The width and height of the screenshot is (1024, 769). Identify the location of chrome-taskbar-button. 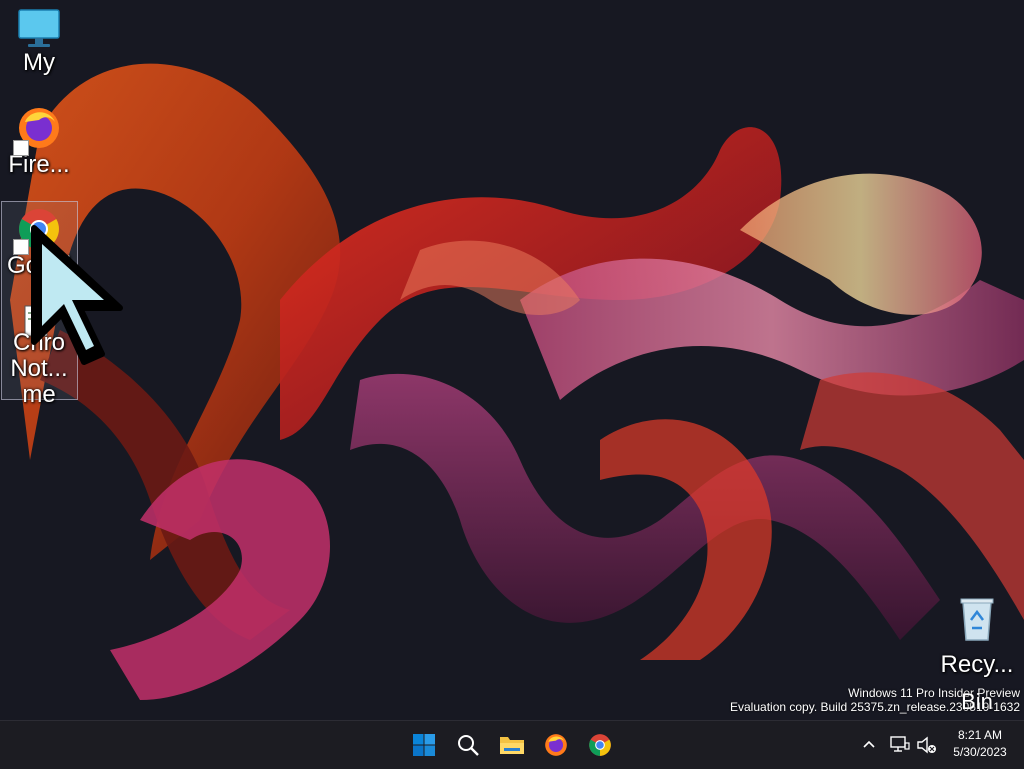
(600, 745).